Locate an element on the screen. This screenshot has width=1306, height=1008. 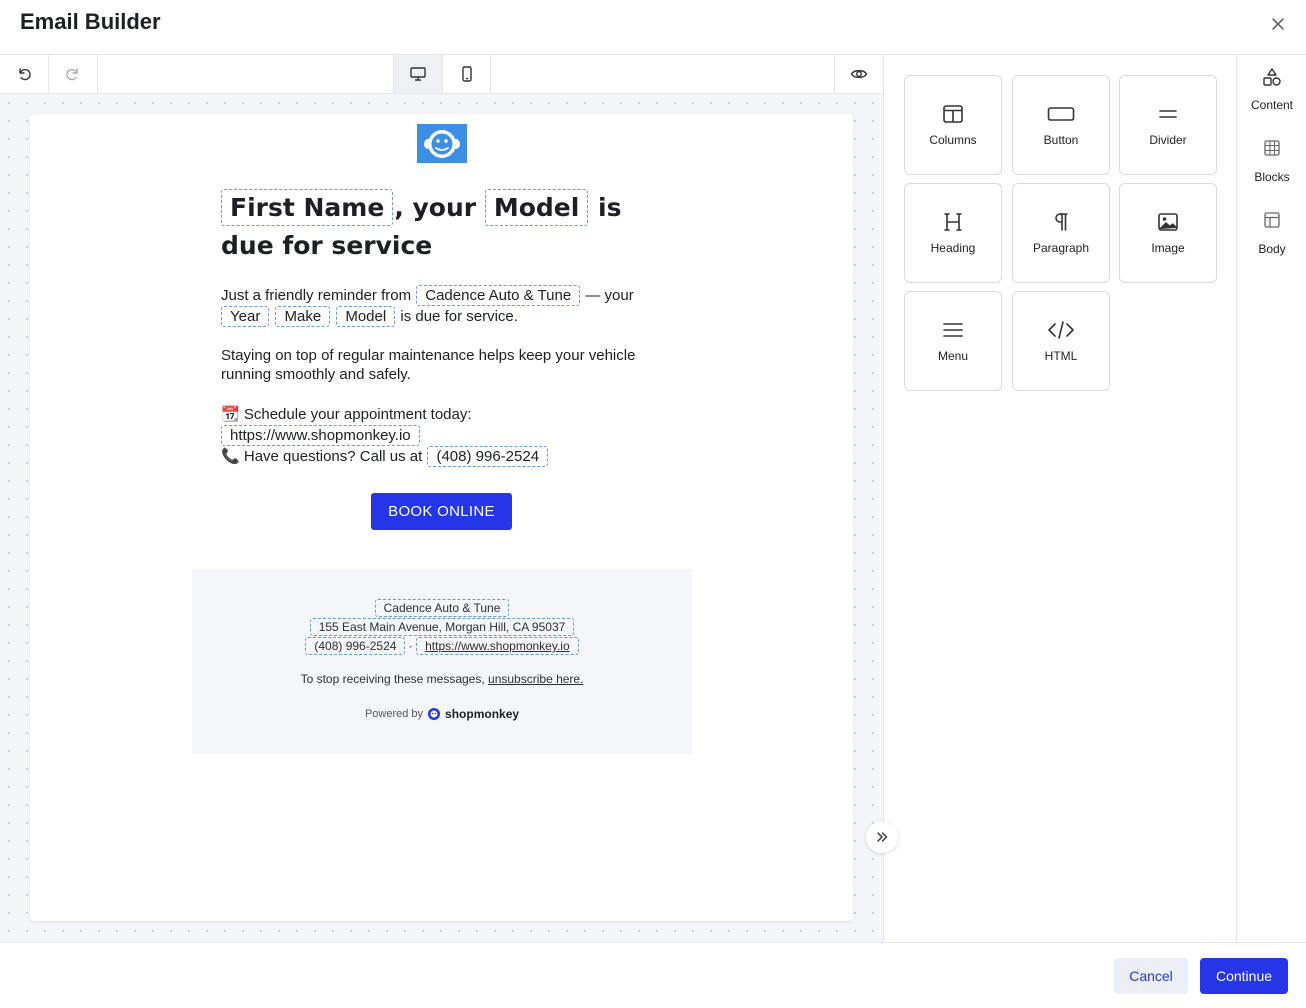
monkey-logo-icon is located at coordinates (442, 143).